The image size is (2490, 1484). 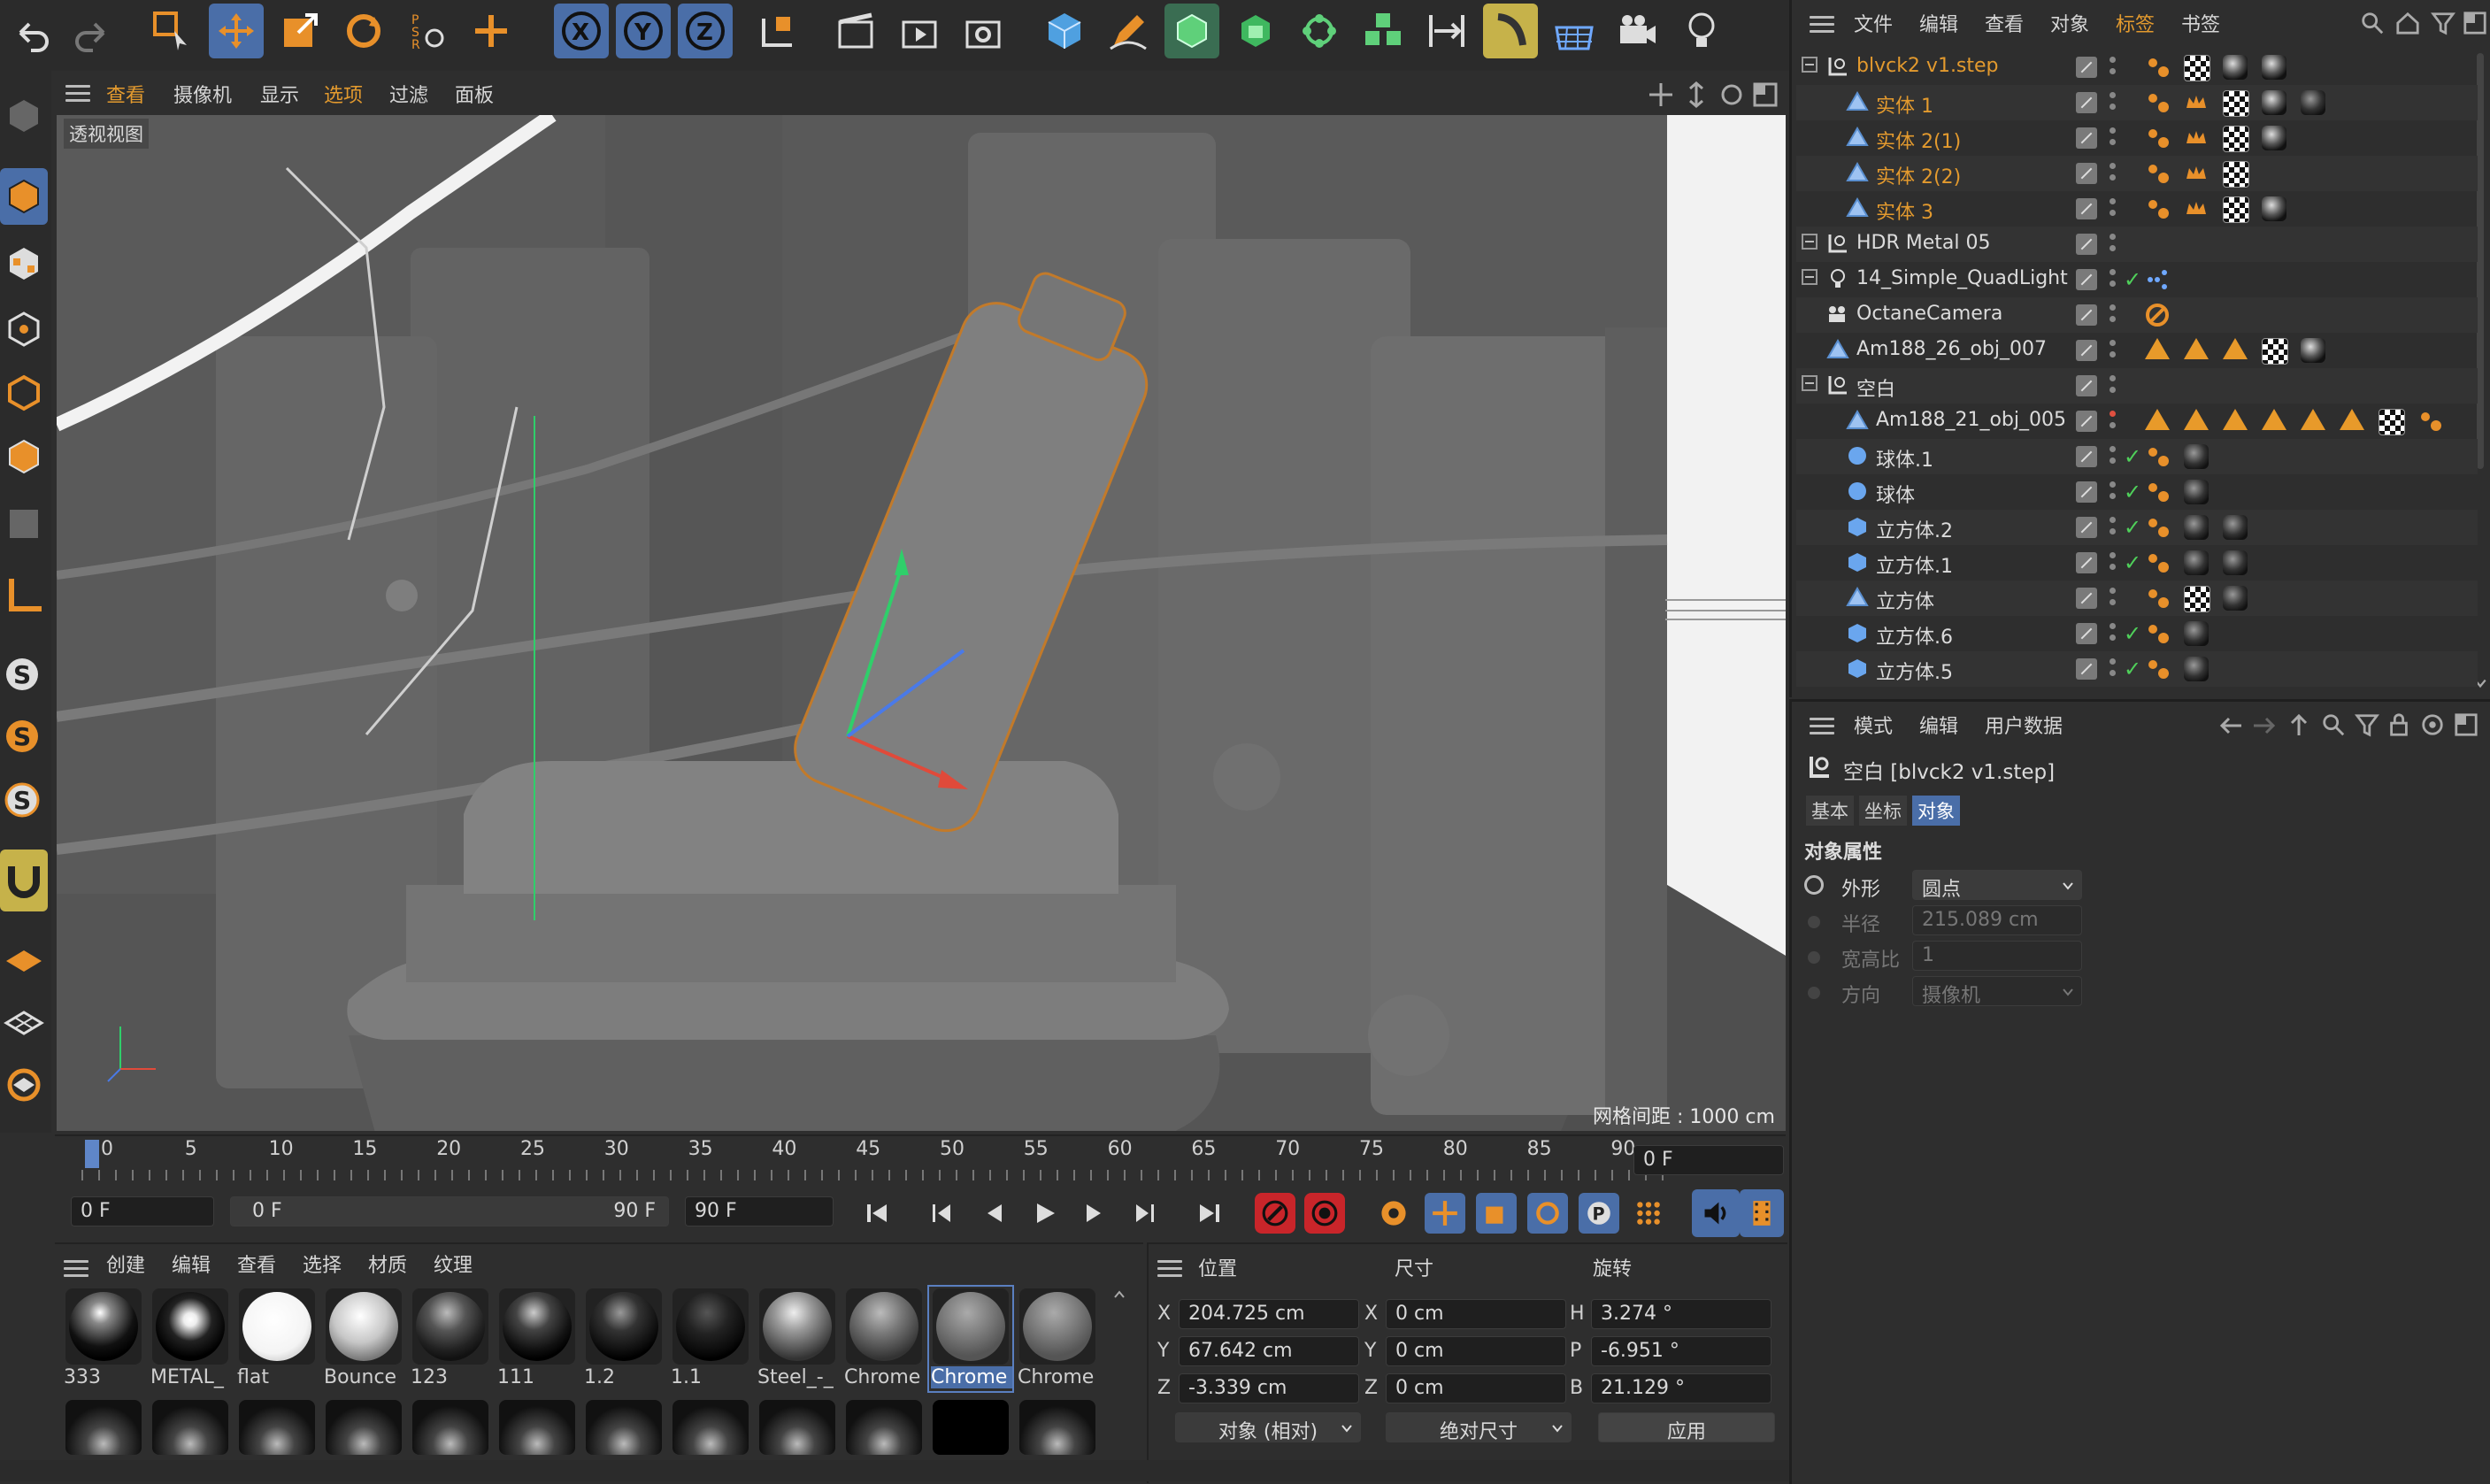 What do you see at coordinates (1446, 31) in the screenshot?
I see `deformer-button` at bounding box center [1446, 31].